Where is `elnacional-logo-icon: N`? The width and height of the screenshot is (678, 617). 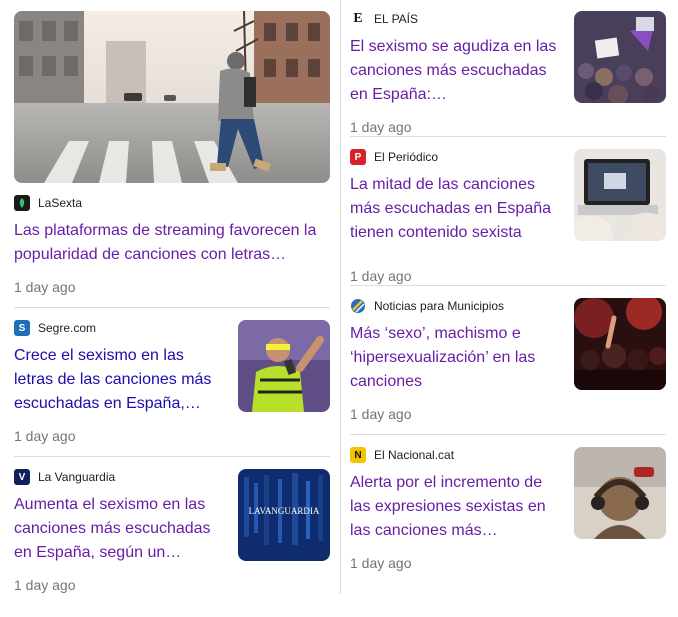
elnacional-logo-icon: N is located at coordinates (358, 455).